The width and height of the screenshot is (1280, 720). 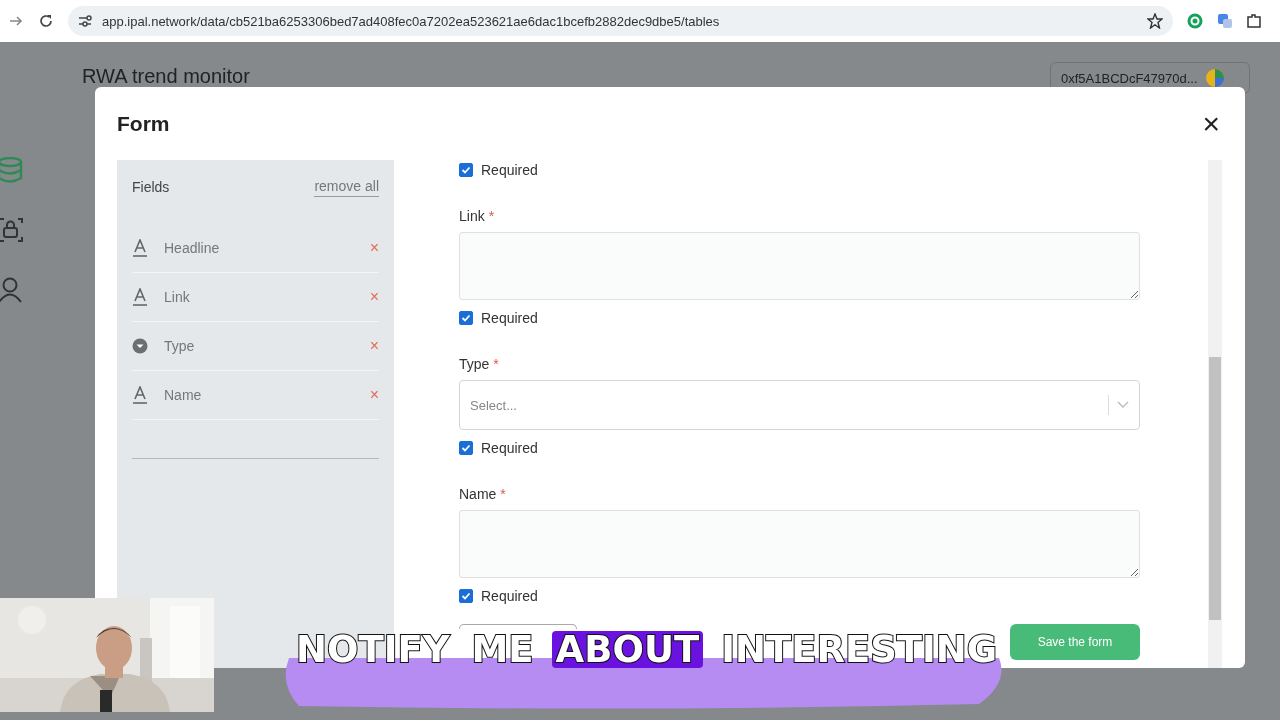 I want to click on site-settings-icon, so click(x=85, y=21).